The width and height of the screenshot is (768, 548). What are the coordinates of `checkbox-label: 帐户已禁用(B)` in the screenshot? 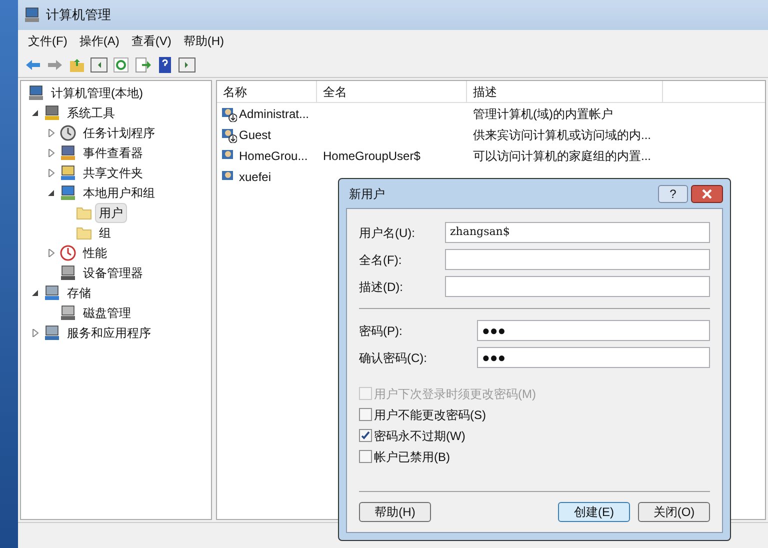 It's located at (412, 457).